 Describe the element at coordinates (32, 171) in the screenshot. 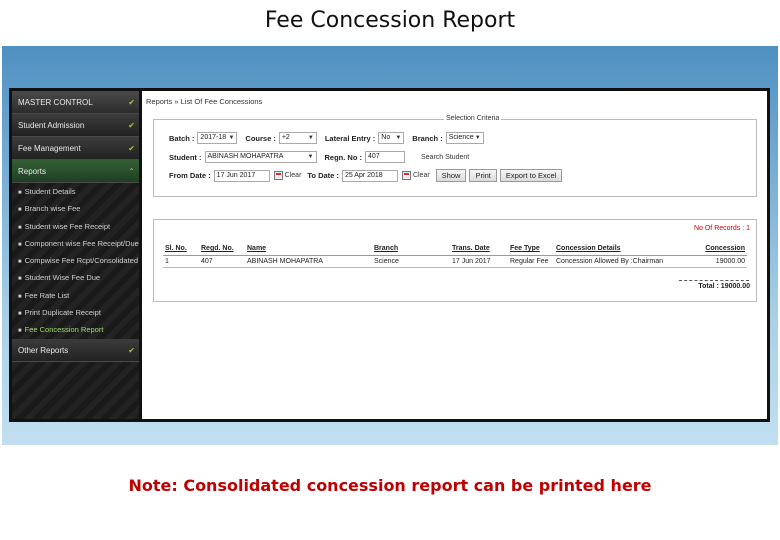

I see `sidebar-section-label: Reports` at that location.